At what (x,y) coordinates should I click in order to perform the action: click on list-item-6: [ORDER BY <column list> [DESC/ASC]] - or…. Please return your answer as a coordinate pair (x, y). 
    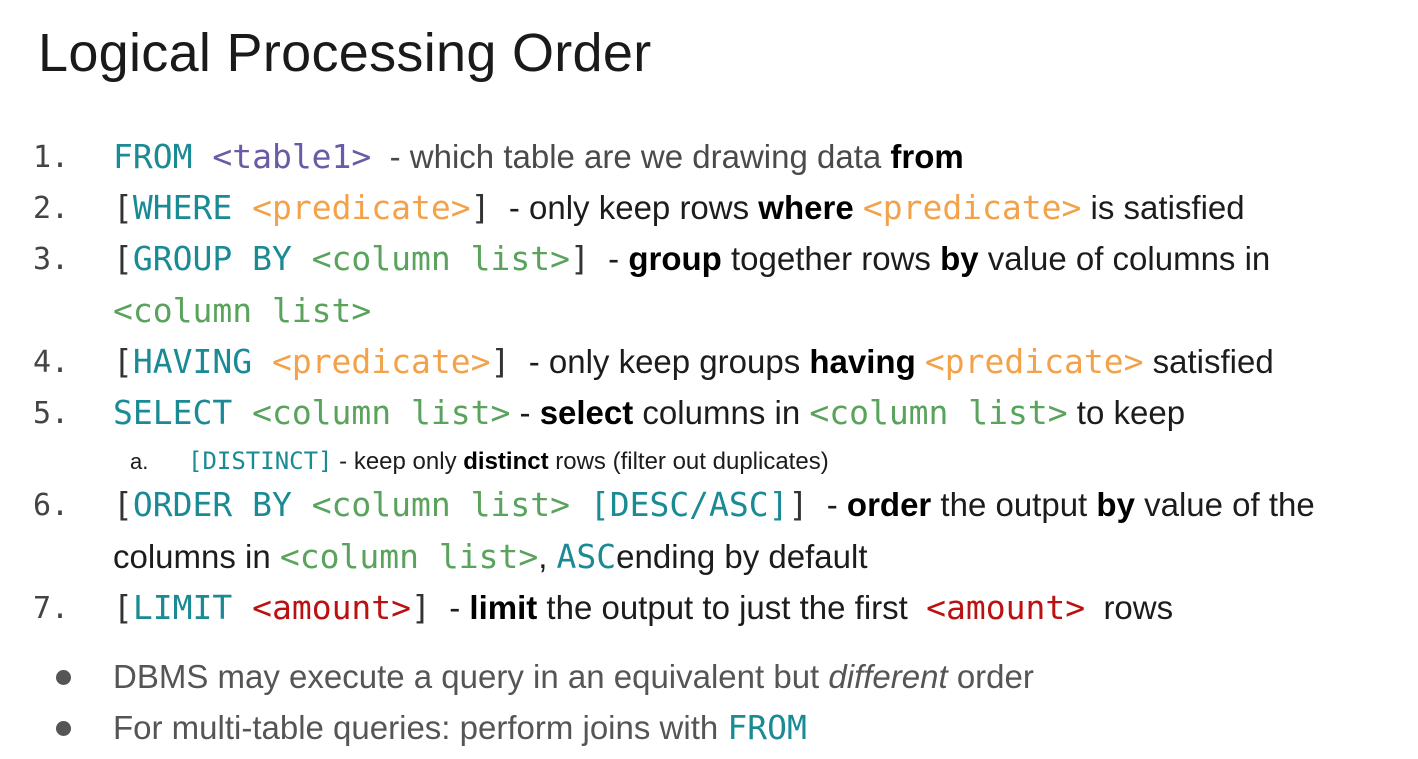
    Looking at the image, I should click on (714, 504).